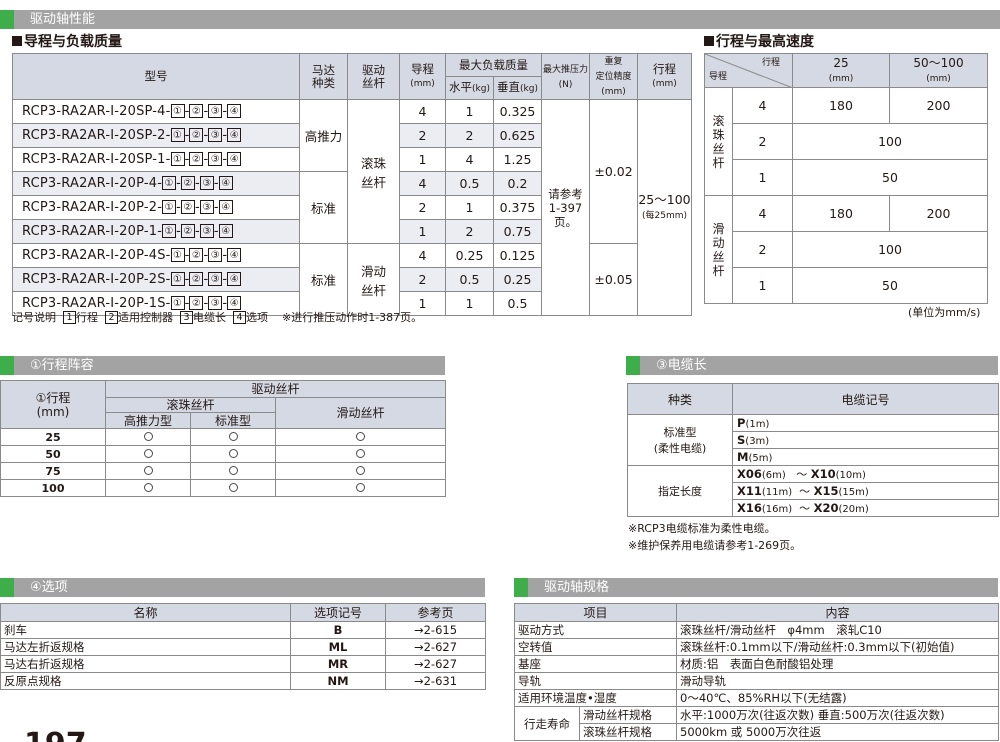 The width and height of the screenshot is (1000, 742). I want to click on repeat-accuracy: ±0.05, so click(613, 279).